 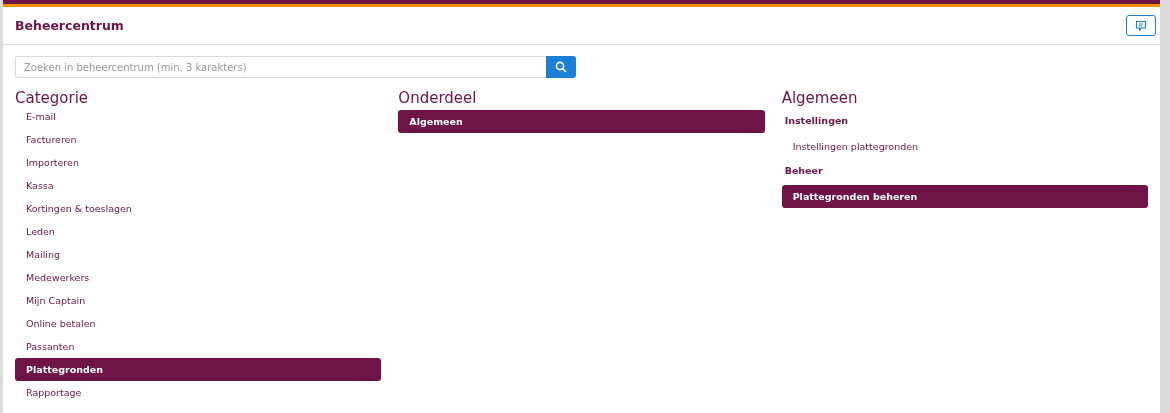 I want to click on search-icon, so click(x=561, y=67).